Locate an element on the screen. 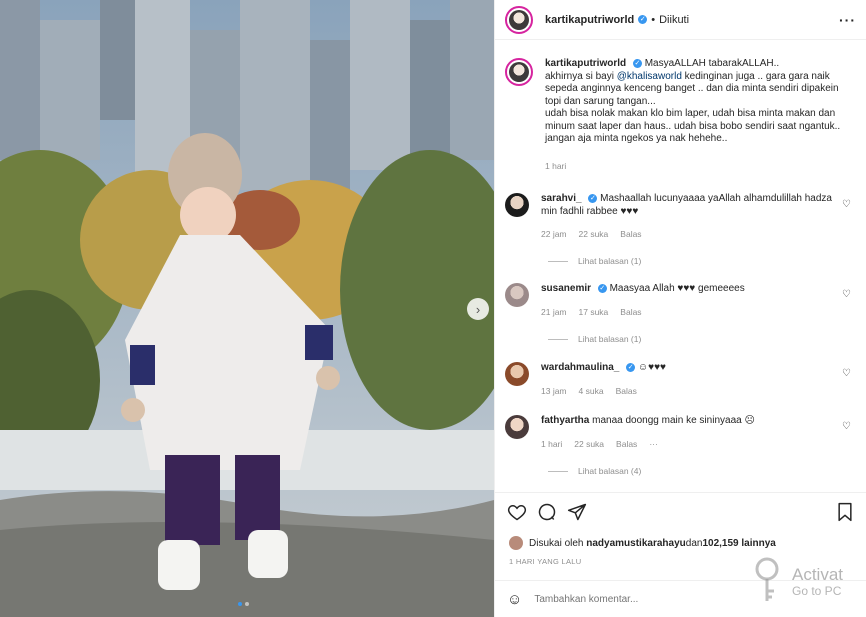 The width and height of the screenshot is (866, 617). caption-line-1: MasyaALLAH tabarakALLAH.. is located at coordinates (712, 63).